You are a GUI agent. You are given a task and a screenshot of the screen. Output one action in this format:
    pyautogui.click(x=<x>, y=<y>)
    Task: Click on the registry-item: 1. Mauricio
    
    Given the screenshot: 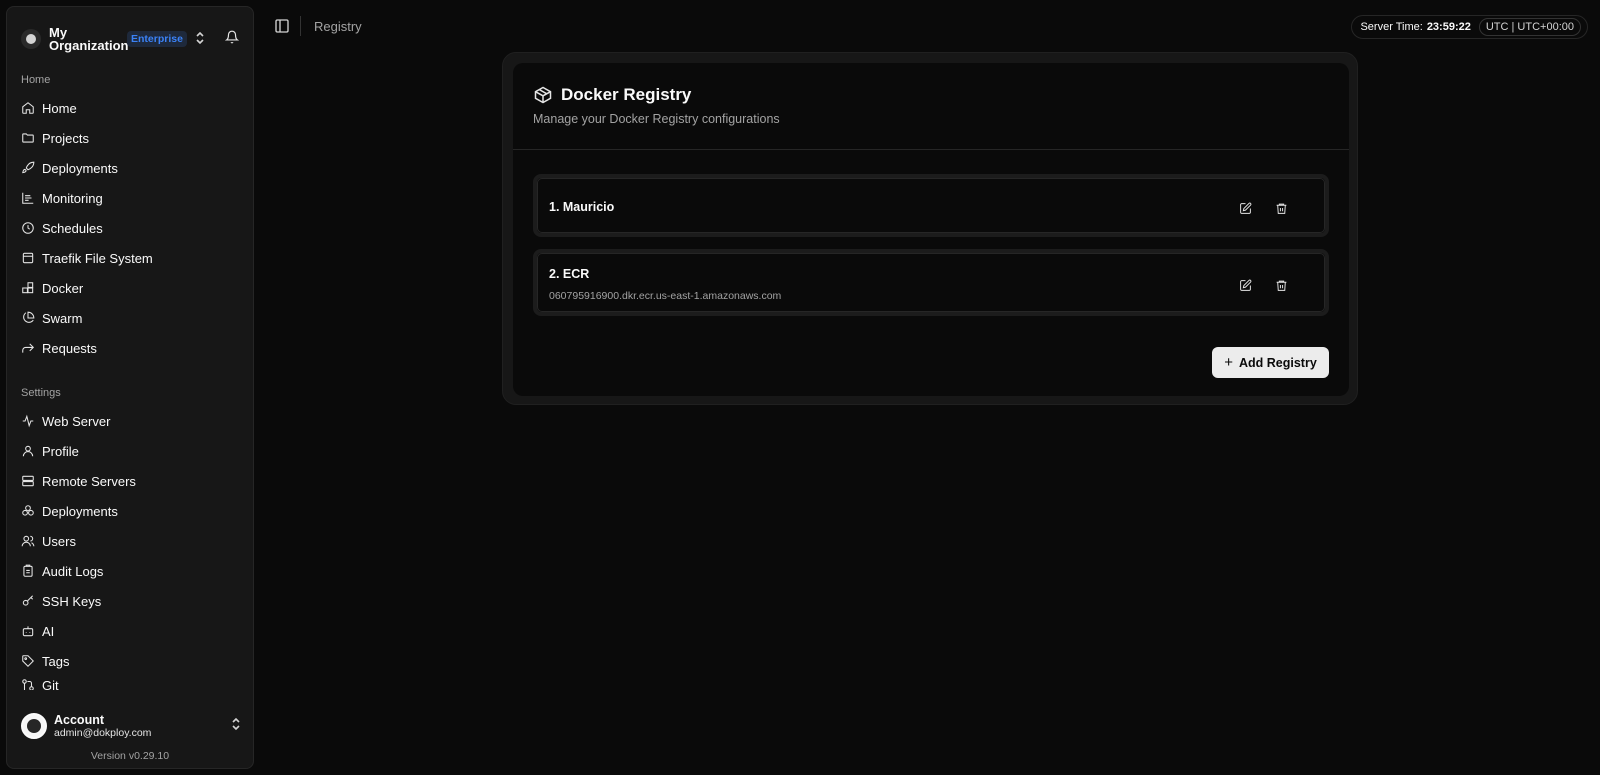 What is the action you would take?
    pyautogui.click(x=931, y=205)
    